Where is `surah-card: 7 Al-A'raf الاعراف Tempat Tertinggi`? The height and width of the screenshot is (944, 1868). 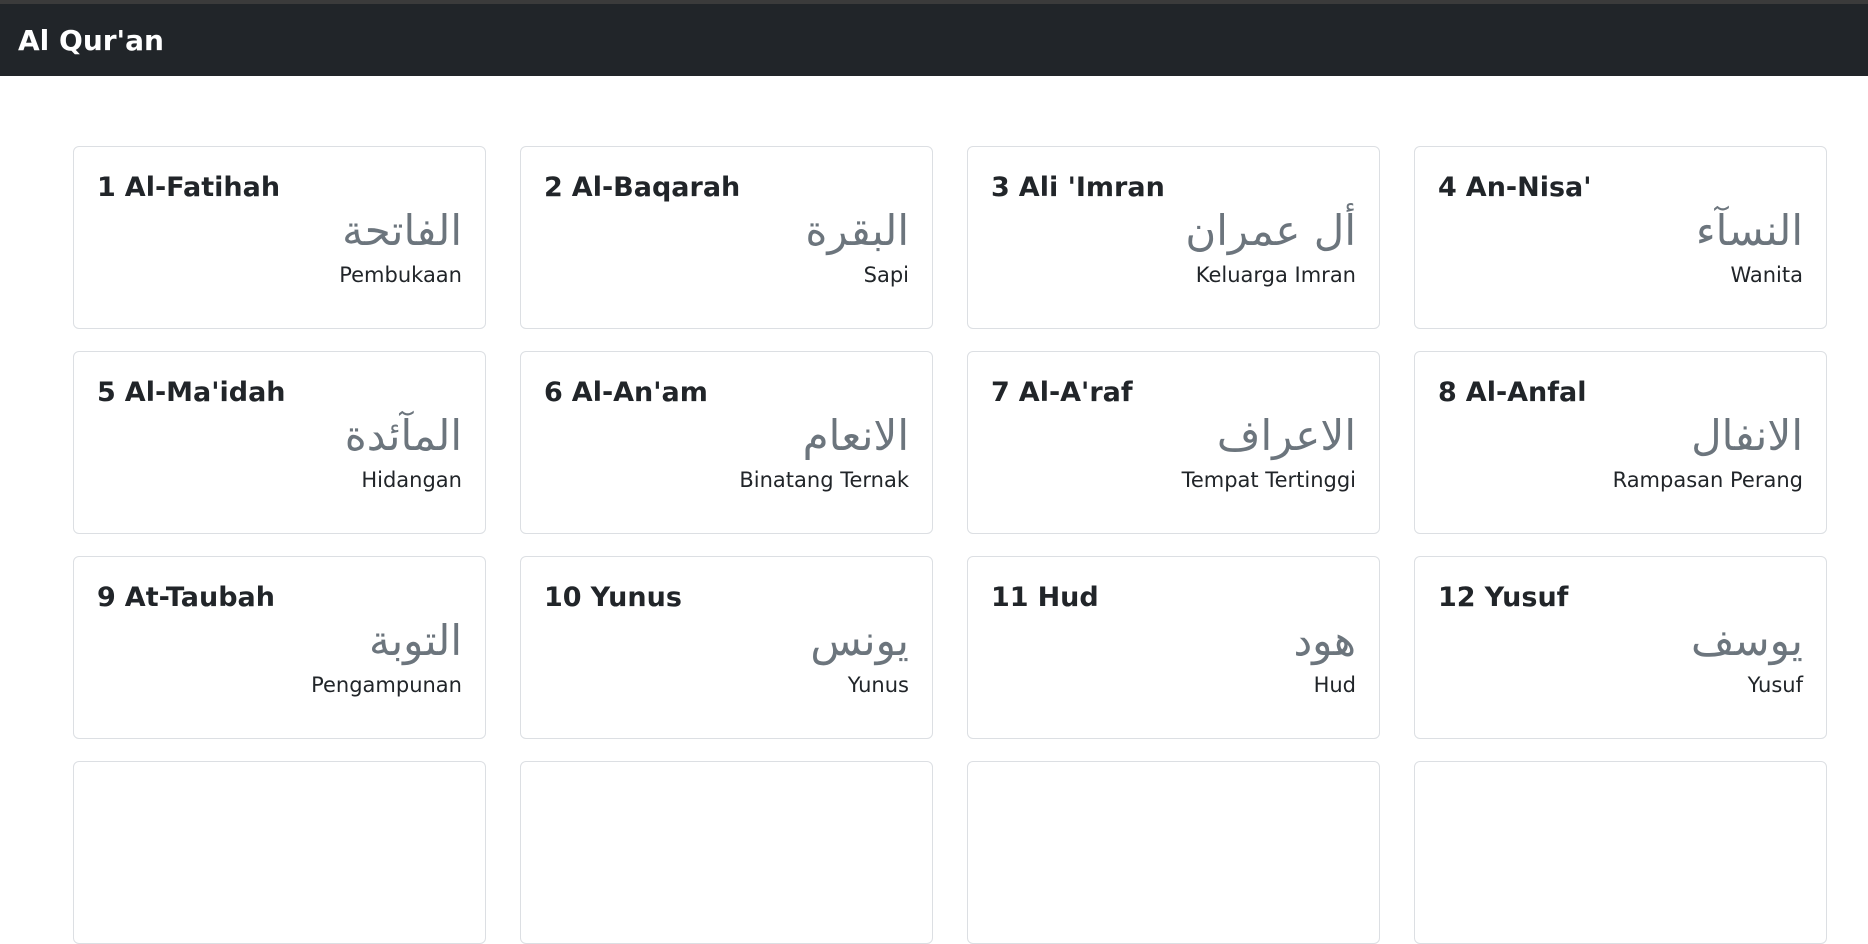 surah-card: 7 Al-A'raf الاعراف Tempat Tertinggi is located at coordinates (1173, 442).